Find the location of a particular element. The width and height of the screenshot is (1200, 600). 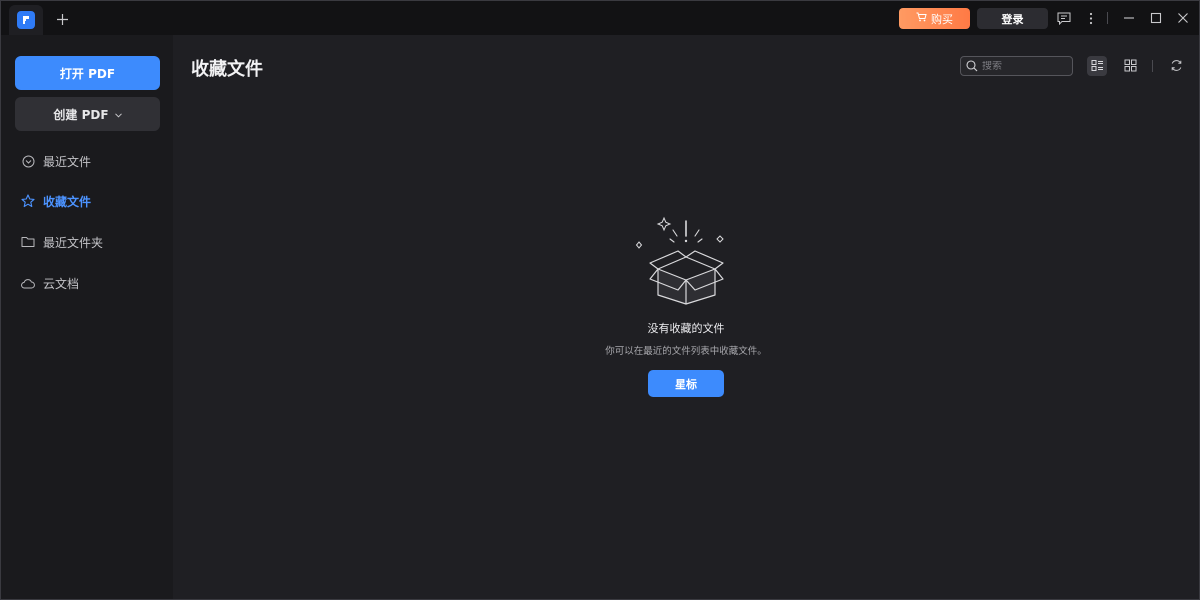

sidebar-item-label: 收藏文件 is located at coordinates (67, 201).